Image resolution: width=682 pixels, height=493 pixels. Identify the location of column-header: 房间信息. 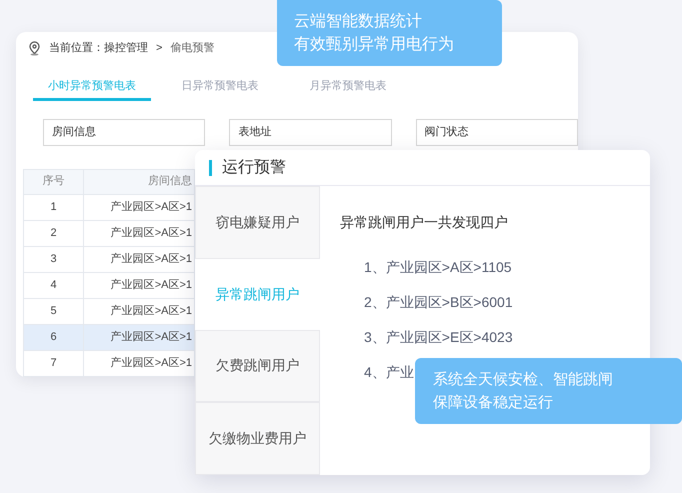
(139, 181).